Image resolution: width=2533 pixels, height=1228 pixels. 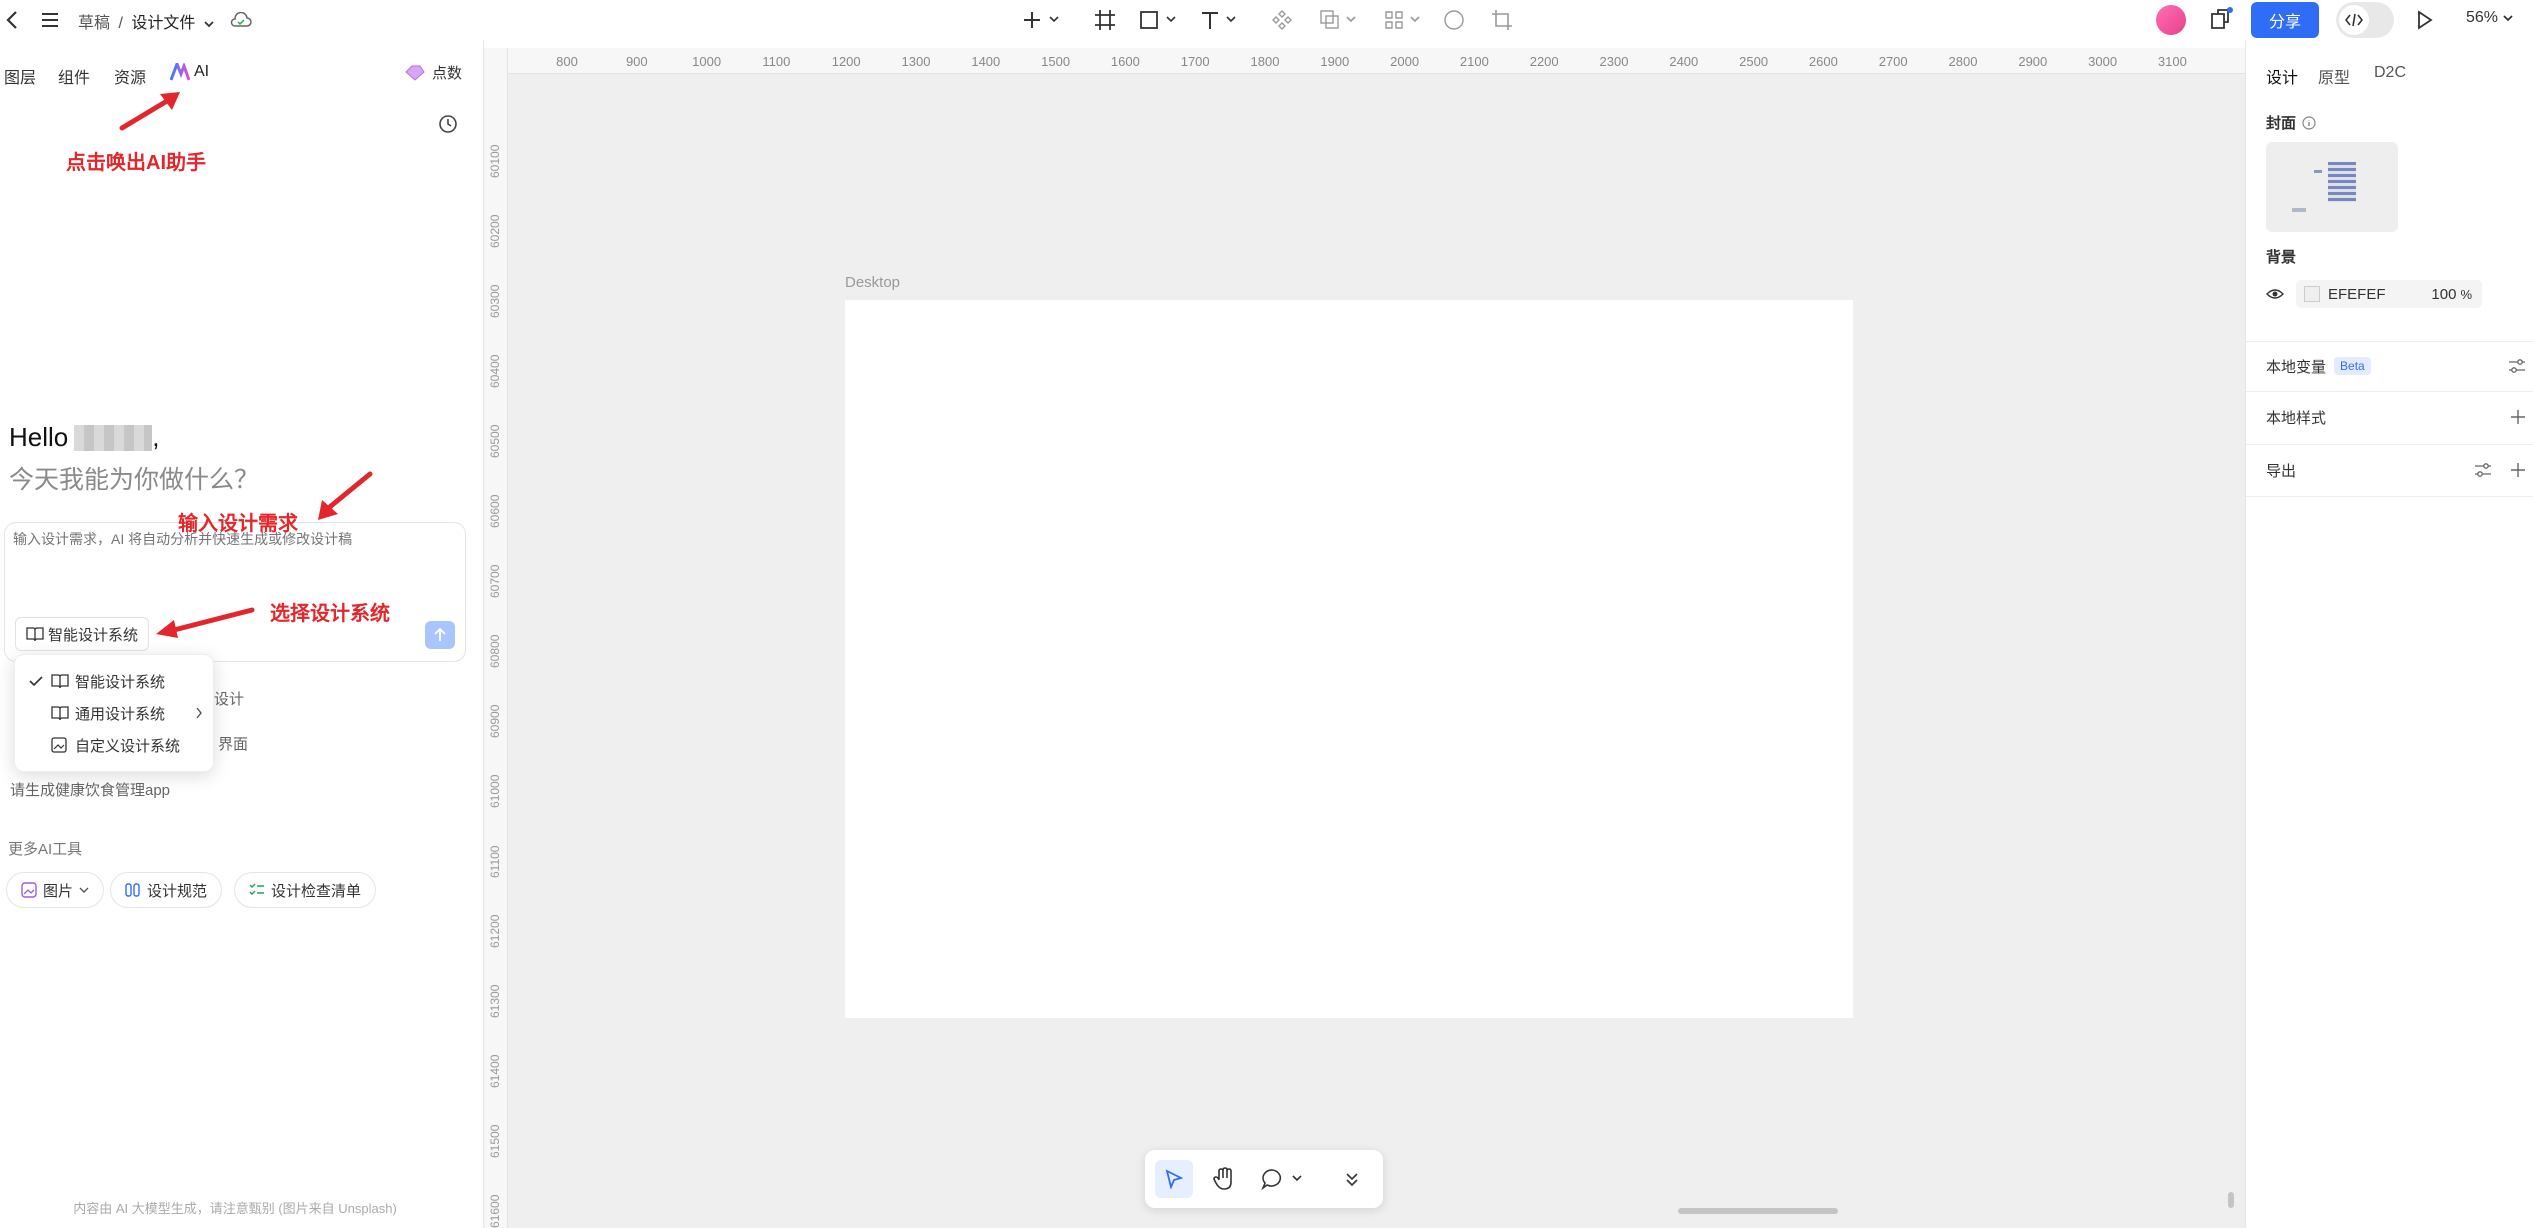 I want to click on check-icon, so click(x=36, y=681).